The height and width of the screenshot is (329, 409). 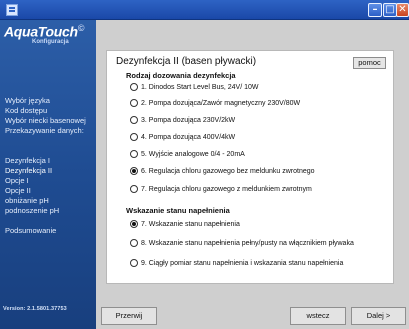 What do you see at coordinates (188, 120) in the screenshot?
I see `option-label: 3. Pompa dozująca 230V/2kW` at bounding box center [188, 120].